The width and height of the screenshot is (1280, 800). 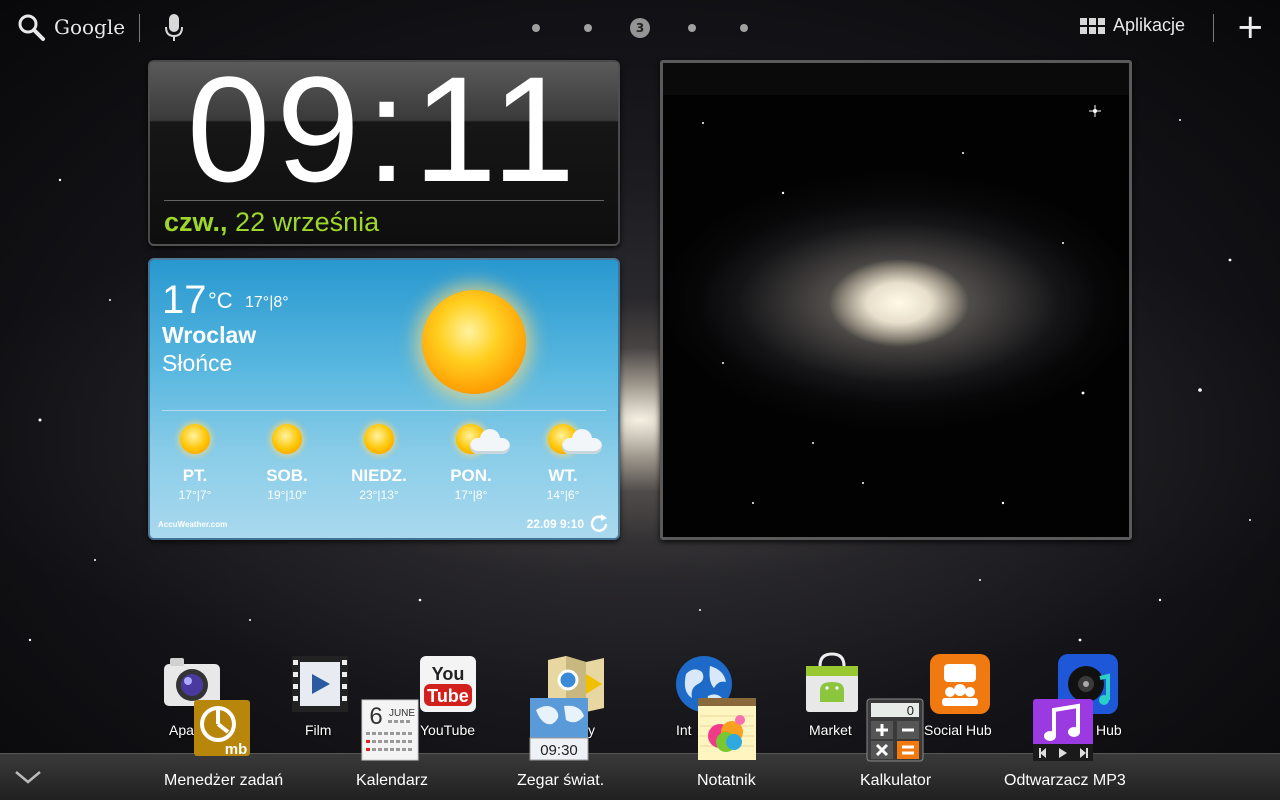 I want to click on google-search: Google, so click(x=70, y=27).